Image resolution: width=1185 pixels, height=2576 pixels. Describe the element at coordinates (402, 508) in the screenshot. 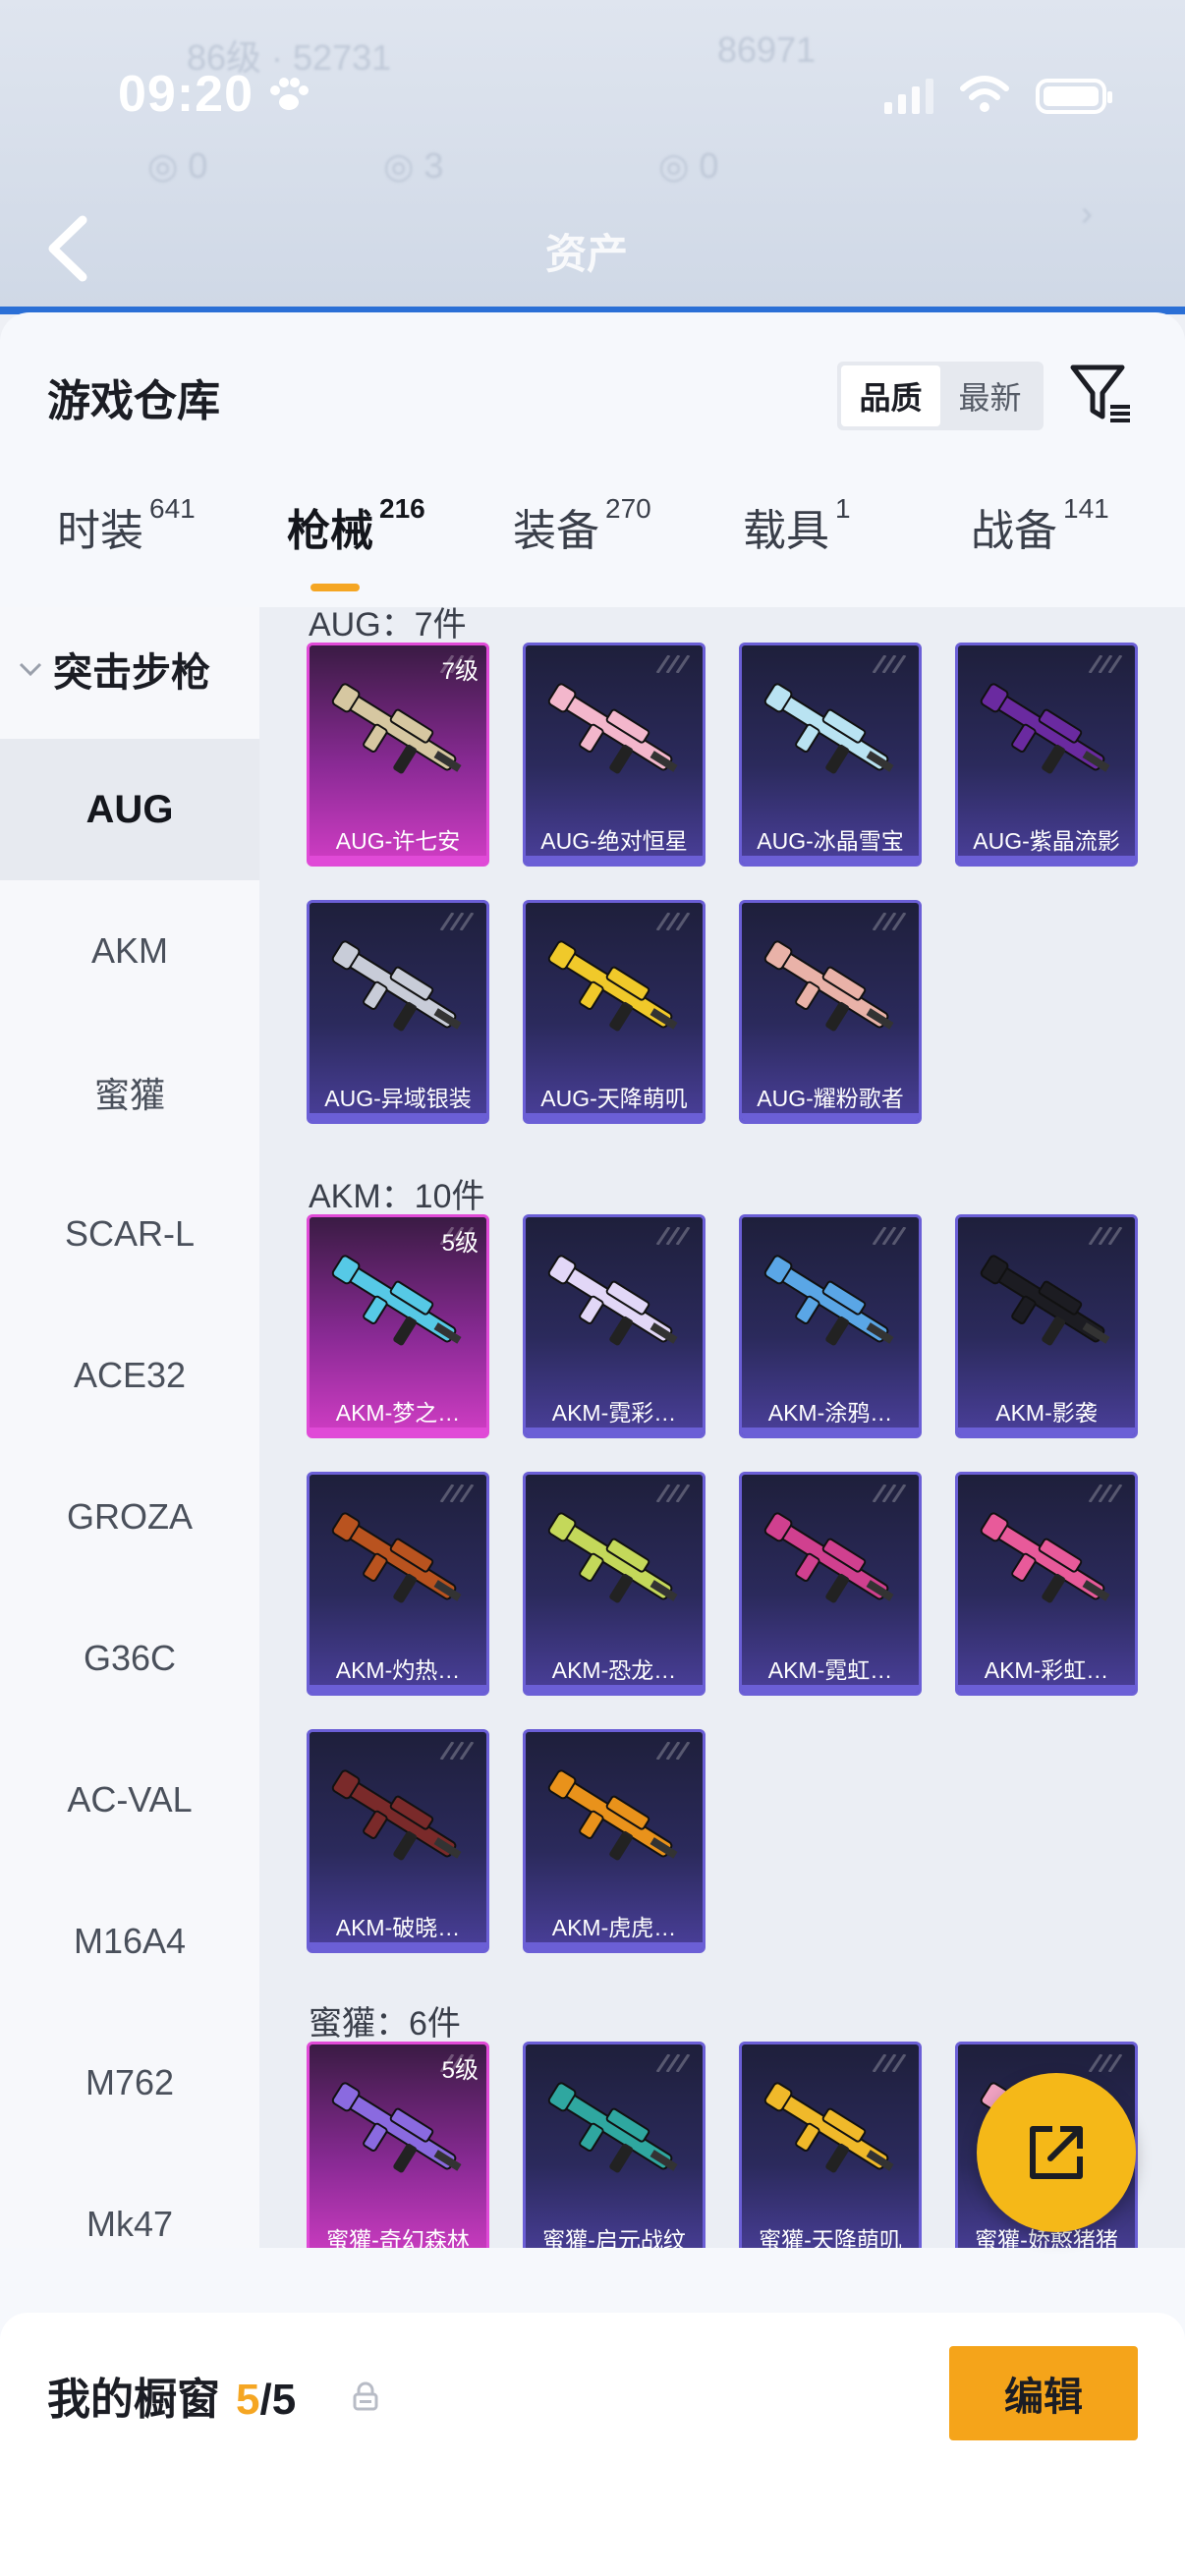

I see `tab-count: 216` at that location.